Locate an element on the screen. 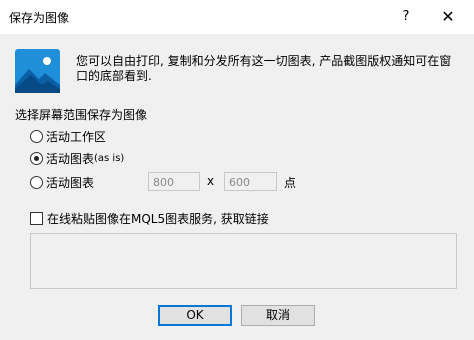  cancel-button: 取消 is located at coordinates (278, 315).